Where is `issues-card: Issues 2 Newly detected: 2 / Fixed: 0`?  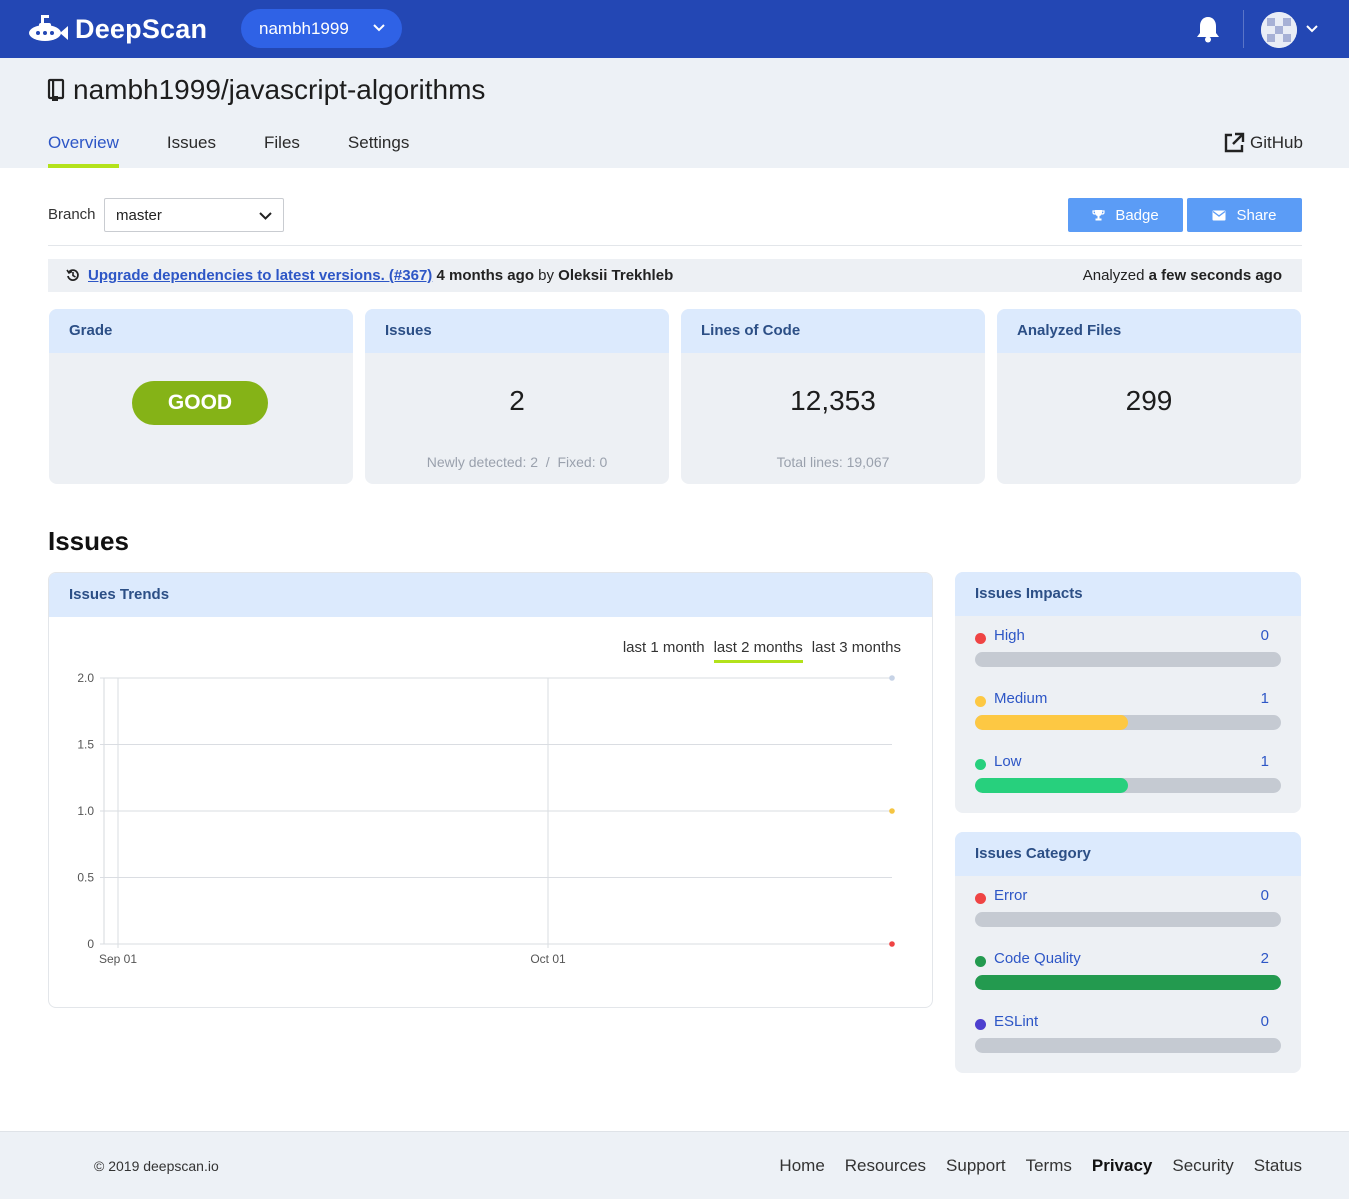
issues-card: Issues 2 Newly detected: 2 / Fixed: 0 is located at coordinates (517, 396).